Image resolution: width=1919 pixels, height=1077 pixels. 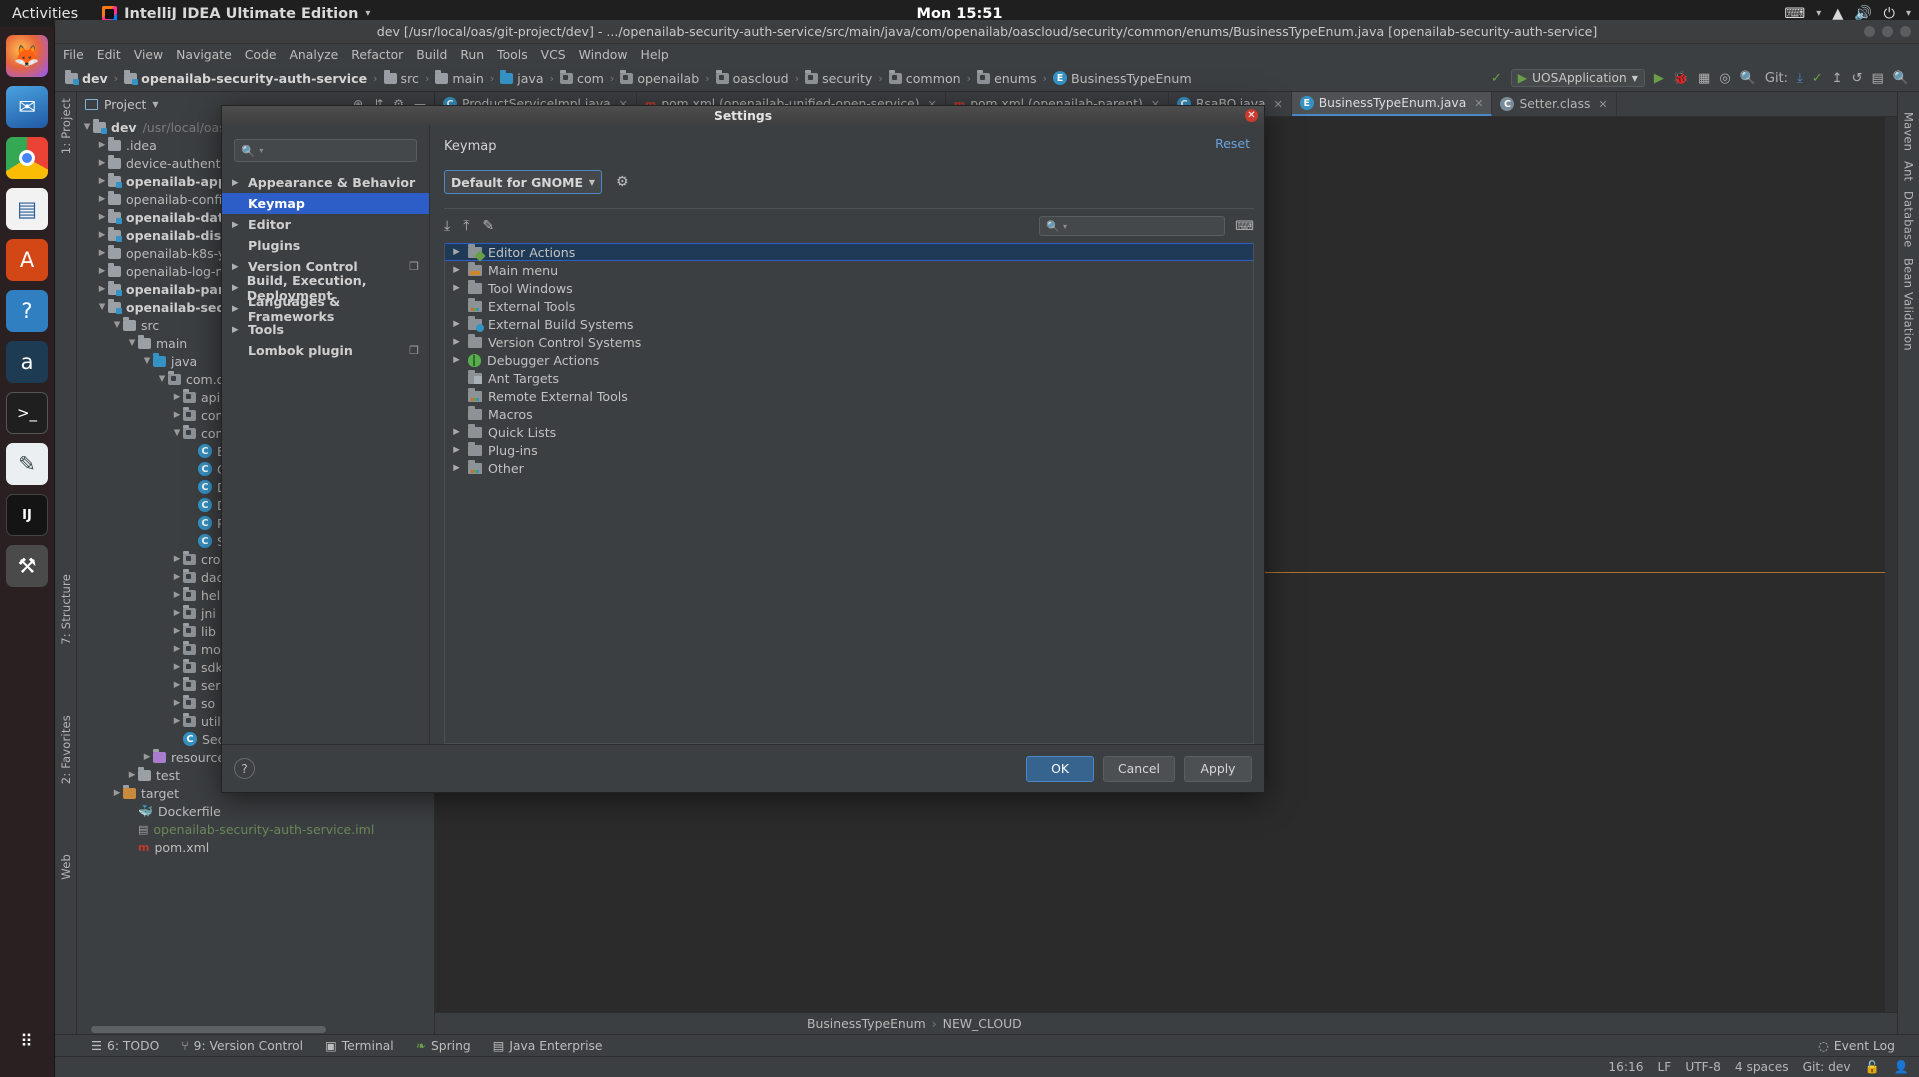 What do you see at coordinates (1909, 304) in the screenshot?
I see `sidebar-item-bean-validation: Bean Validation` at bounding box center [1909, 304].